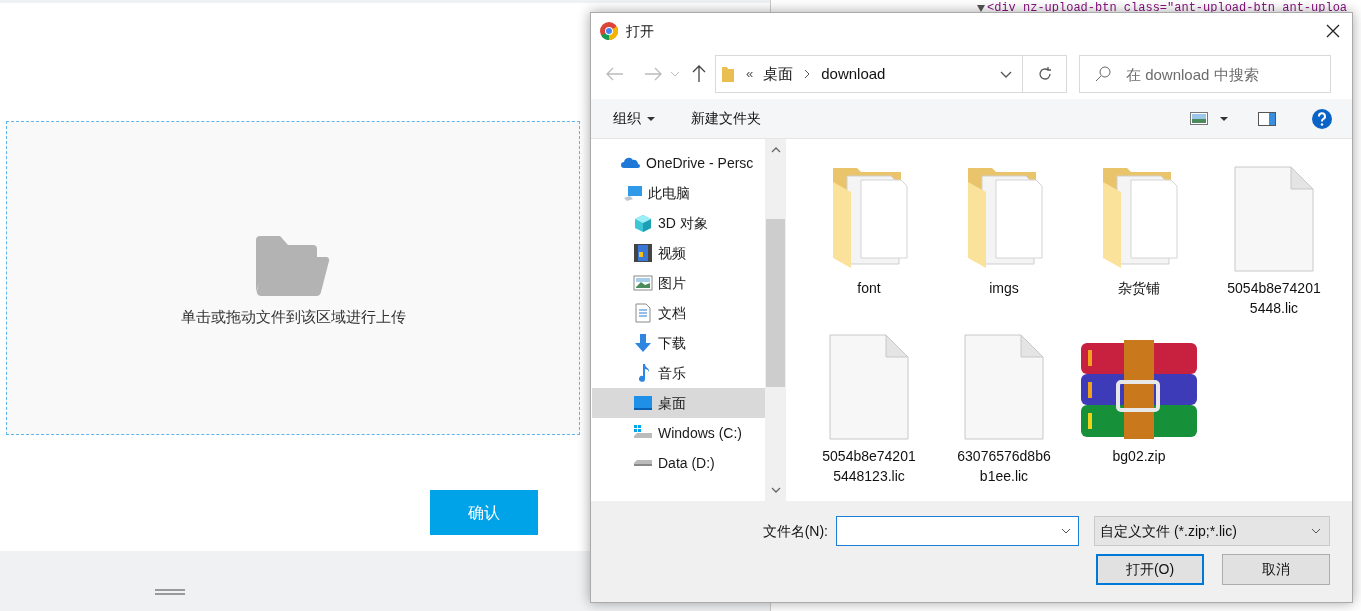 The image size is (1361, 611). What do you see at coordinates (678, 463) in the screenshot?
I see `nav-item: Data (D:)` at bounding box center [678, 463].